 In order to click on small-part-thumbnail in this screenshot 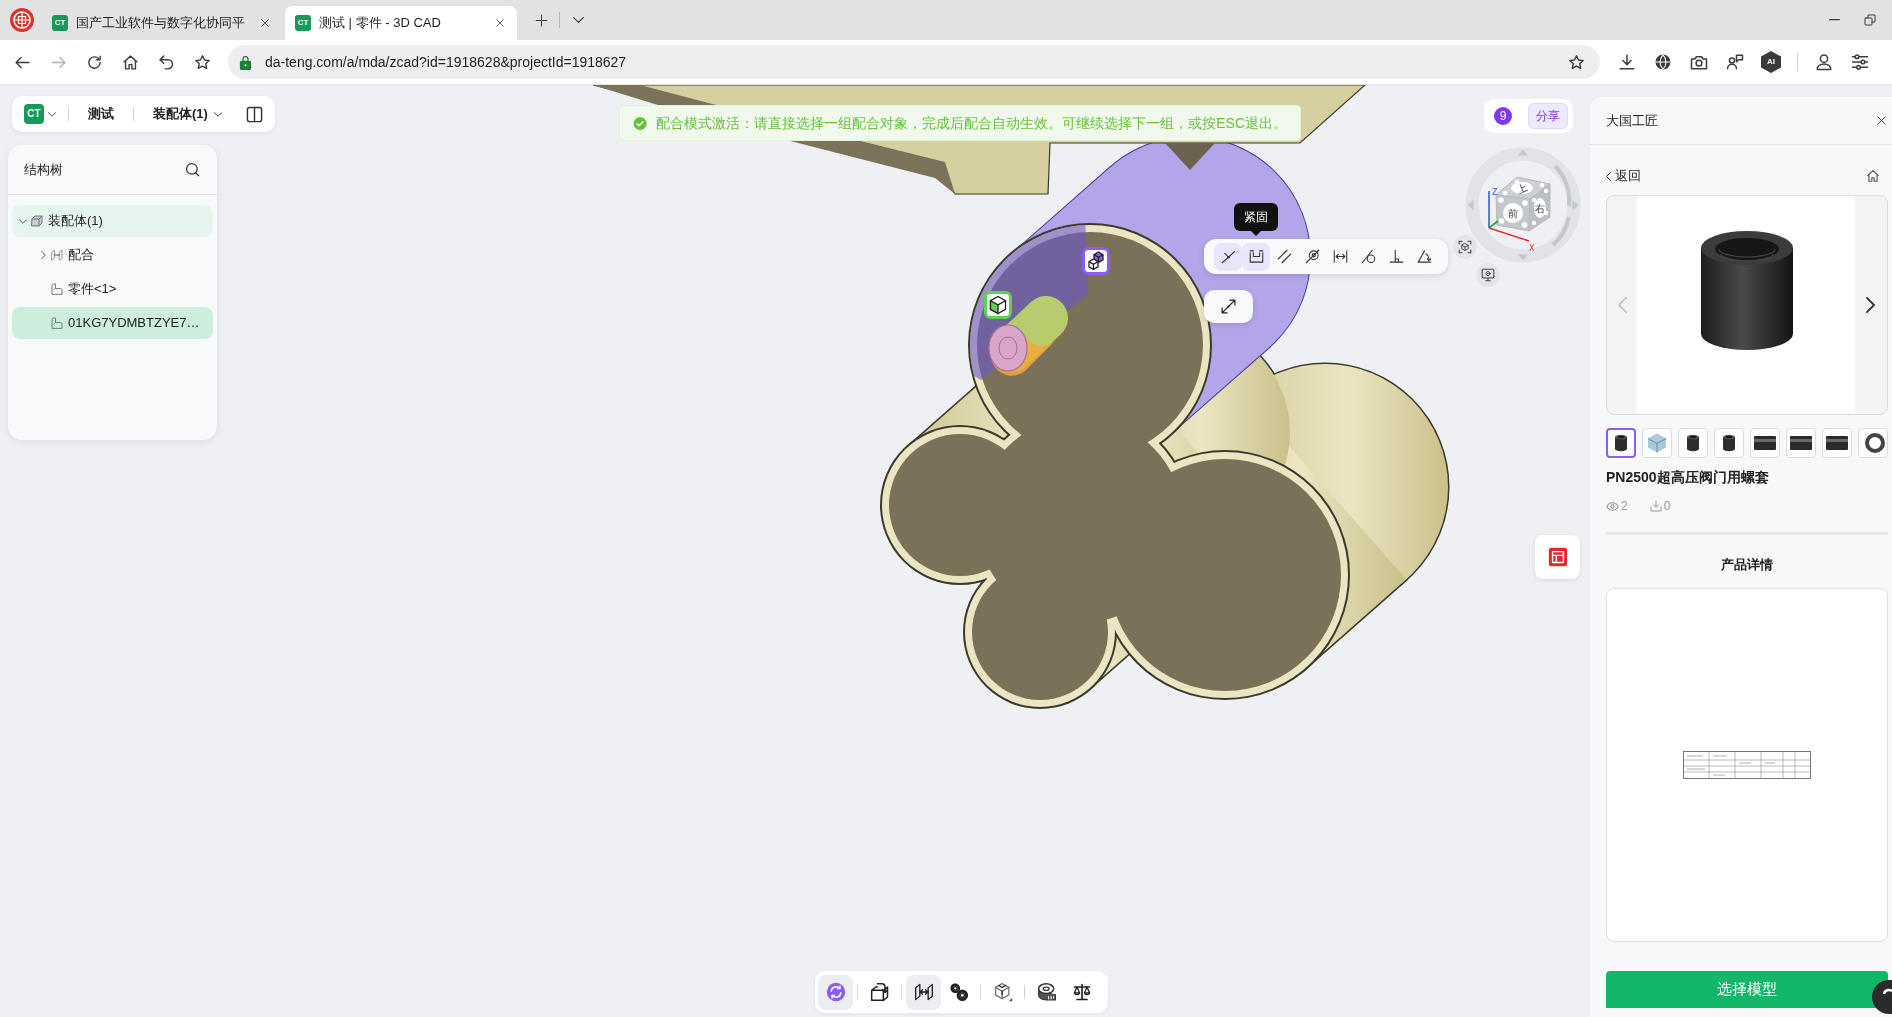, I will do `click(1657, 443)`.